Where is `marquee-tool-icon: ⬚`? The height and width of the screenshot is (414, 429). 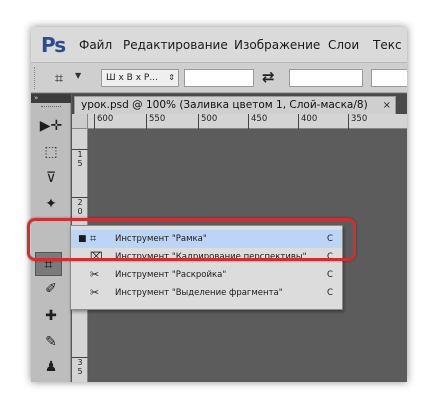 marquee-tool-icon: ⬚ is located at coordinates (51, 152).